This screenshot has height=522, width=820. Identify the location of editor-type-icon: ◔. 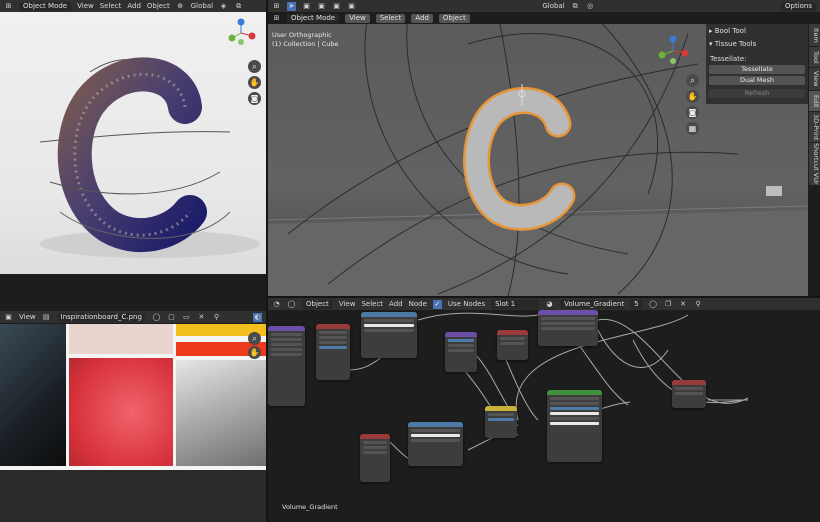
(276, 304).